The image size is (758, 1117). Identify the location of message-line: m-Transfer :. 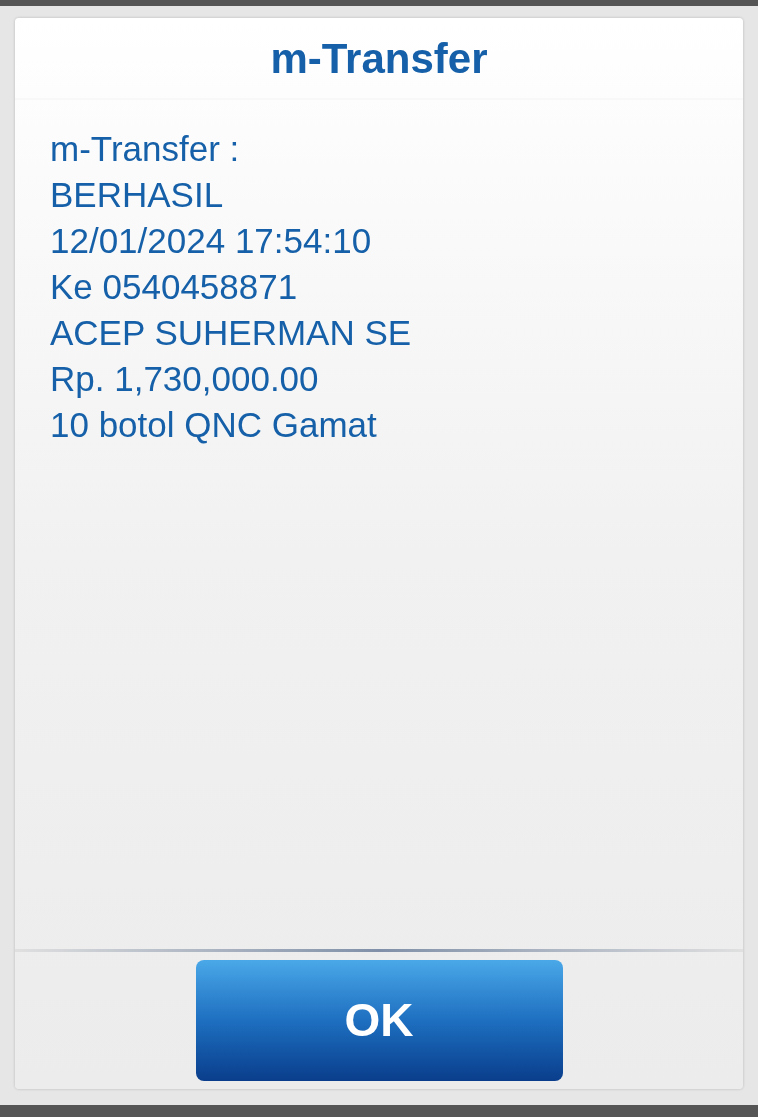
(145, 149).